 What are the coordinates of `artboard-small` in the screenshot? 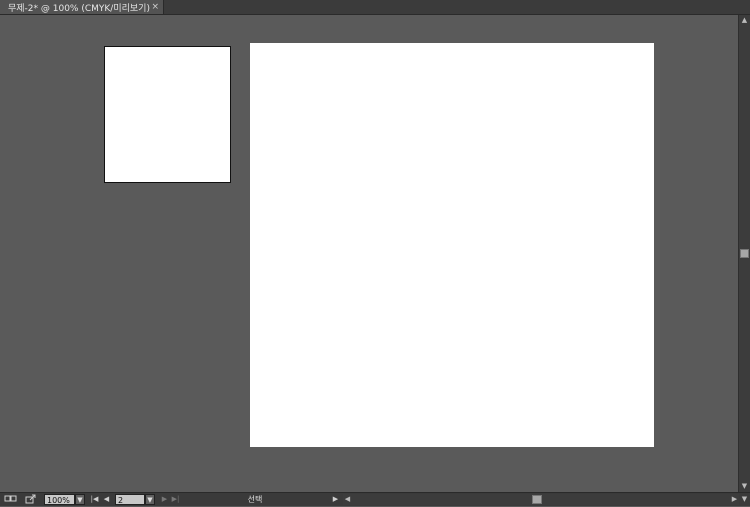 It's located at (167, 114).